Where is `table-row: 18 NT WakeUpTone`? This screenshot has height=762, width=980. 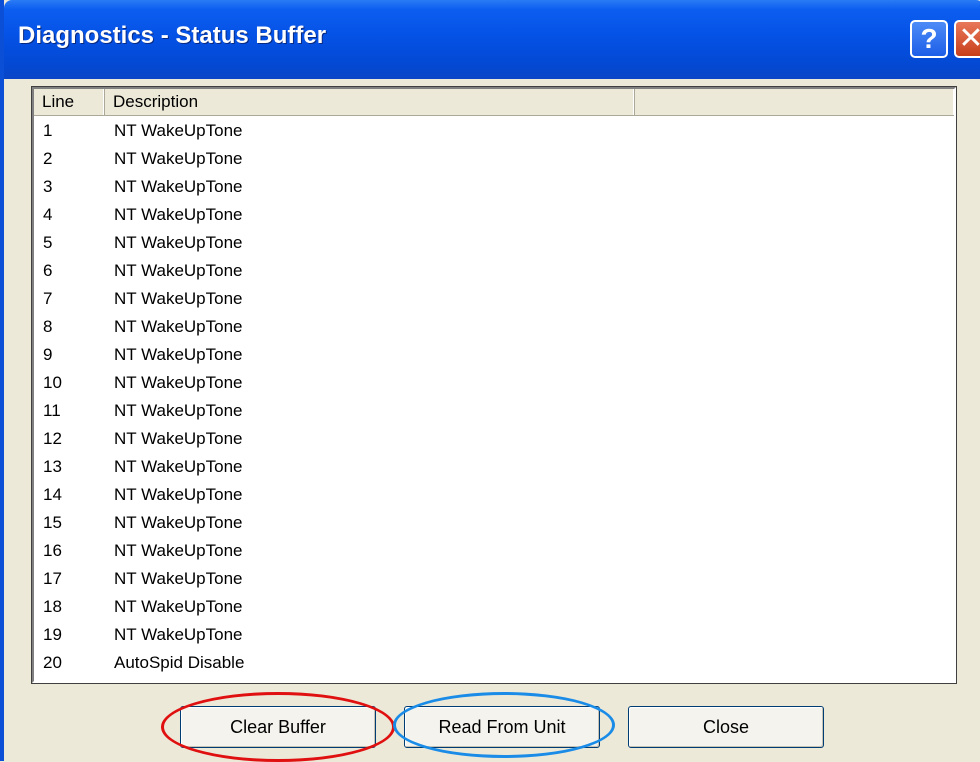 table-row: 18 NT WakeUpTone is located at coordinates (494, 607).